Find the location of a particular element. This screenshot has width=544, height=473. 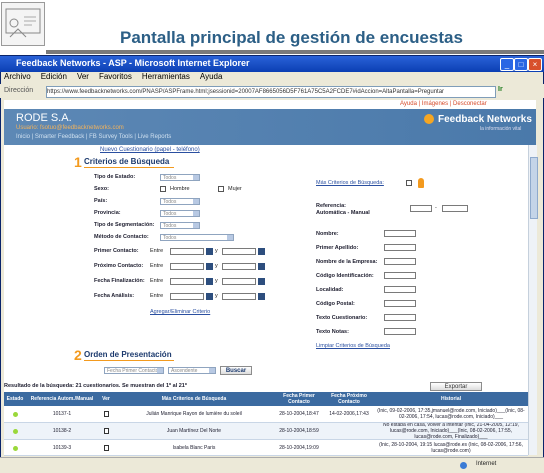

input-finalizacion-hasta is located at coordinates (239, 281).